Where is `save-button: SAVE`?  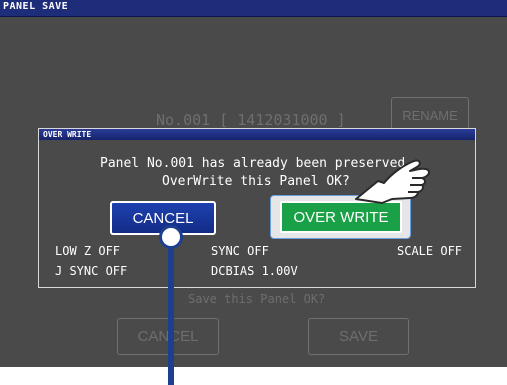 save-button: SAVE is located at coordinates (358, 336).